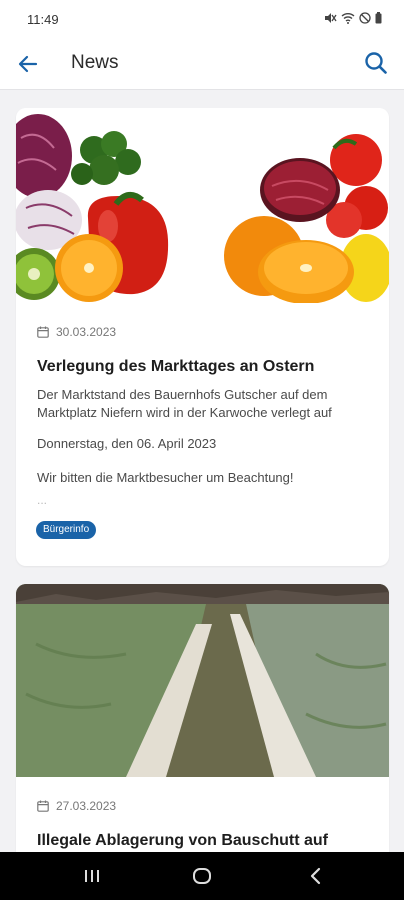 Image resolution: width=404 pixels, height=900 pixels. What do you see at coordinates (348, 18) in the screenshot?
I see `wifi-icon` at bounding box center [348, 18].